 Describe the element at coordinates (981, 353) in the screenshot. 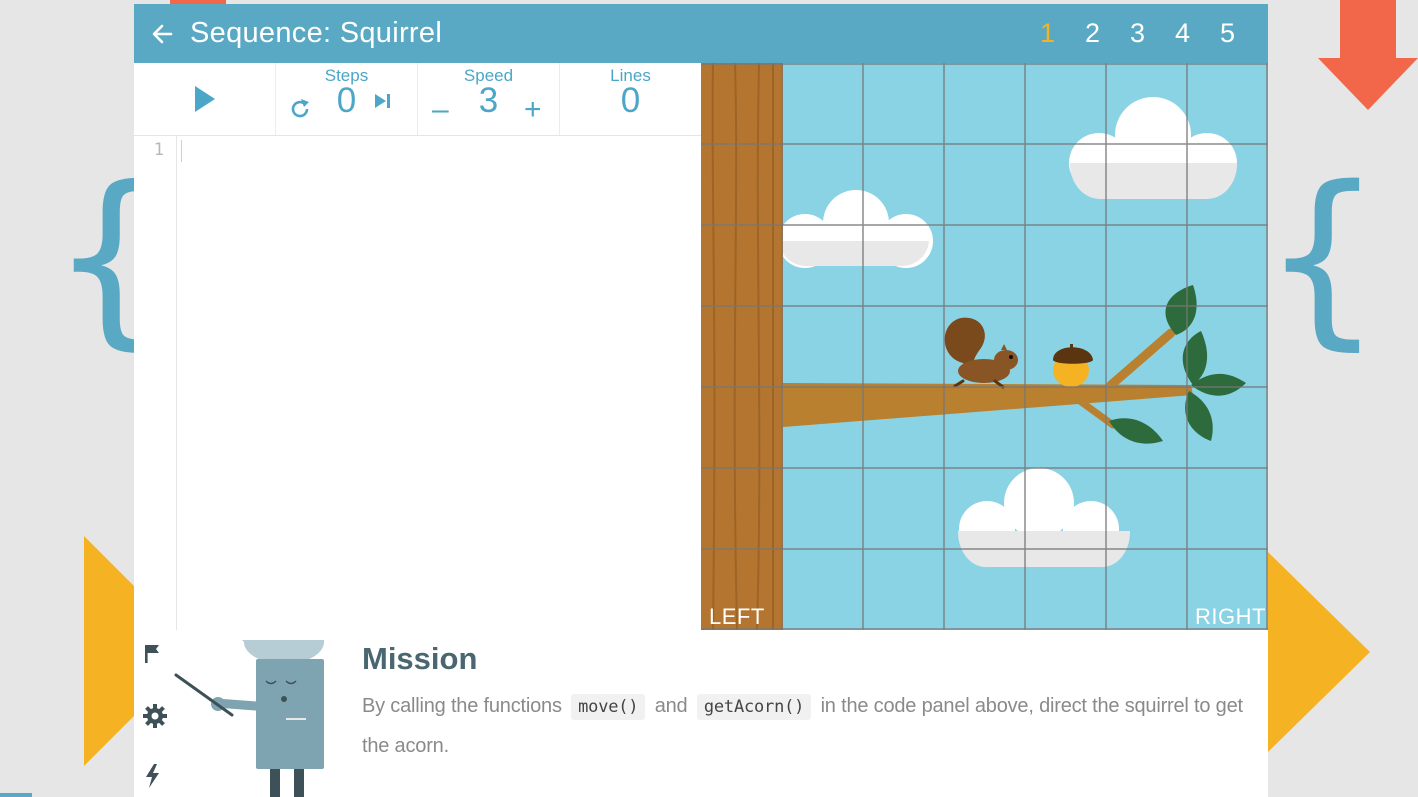

I see `squirrel` at that location.